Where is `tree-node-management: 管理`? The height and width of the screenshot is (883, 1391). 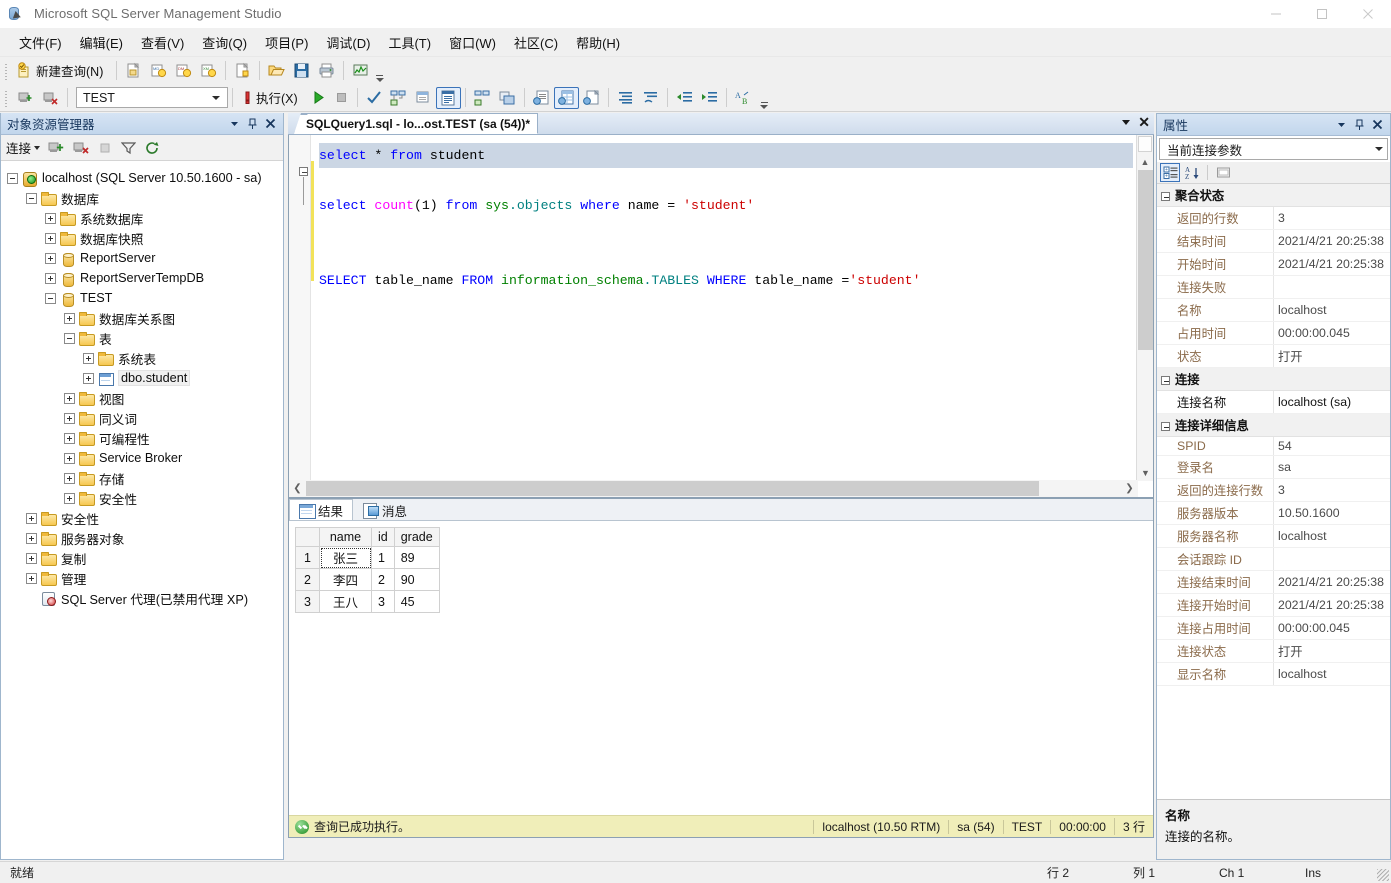
tree-node-management: 管理 is located at coordinates (142, 578).